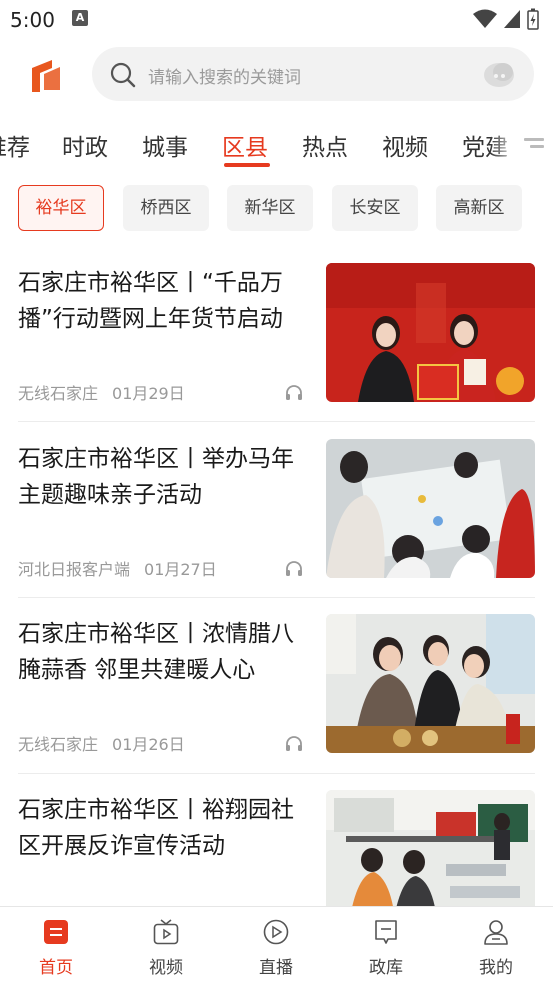 This screenshot has width=553, height=984. I want to click on nav-live: 直播, so click(276, 945).